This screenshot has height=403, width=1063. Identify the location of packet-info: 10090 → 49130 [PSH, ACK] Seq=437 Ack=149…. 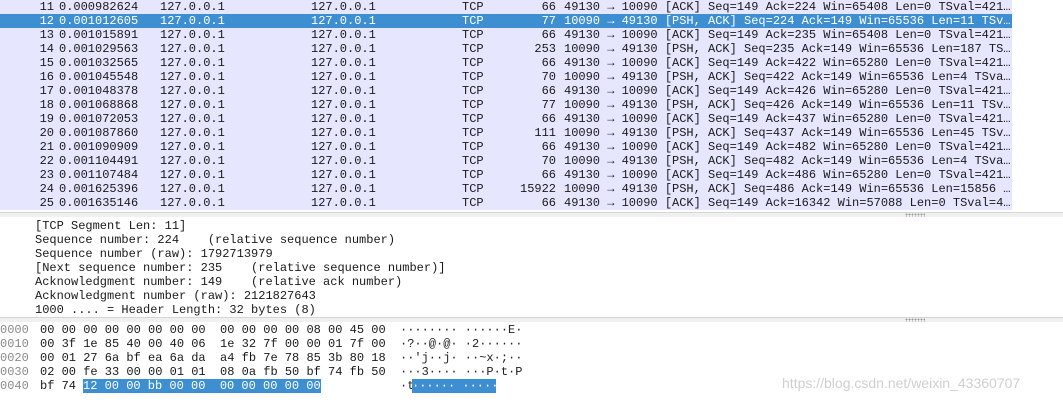
(787, 133).